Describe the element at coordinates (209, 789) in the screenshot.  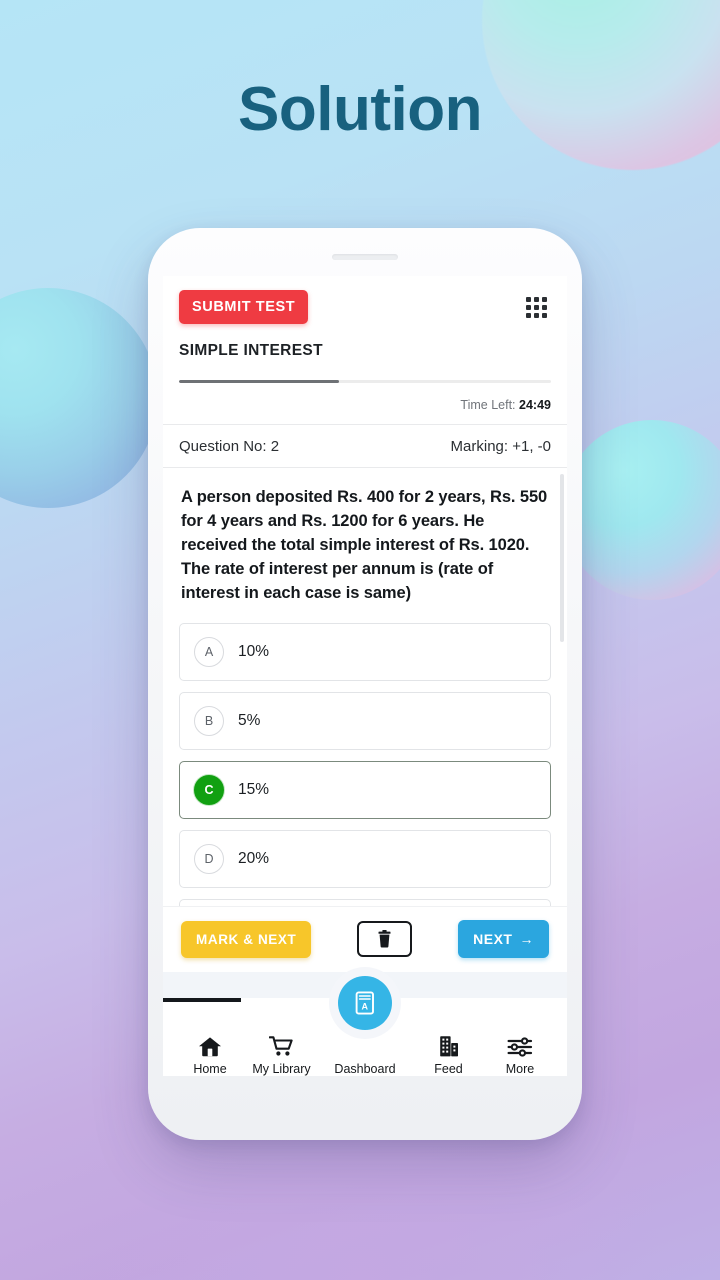
I see `option-badge-correct: C` at that location.